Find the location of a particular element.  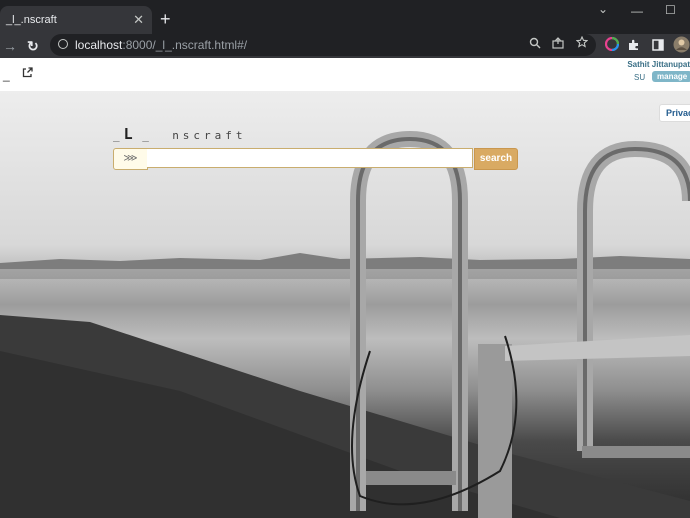

site-logo: _L _ nscraft is located at coordinates (180, 133).